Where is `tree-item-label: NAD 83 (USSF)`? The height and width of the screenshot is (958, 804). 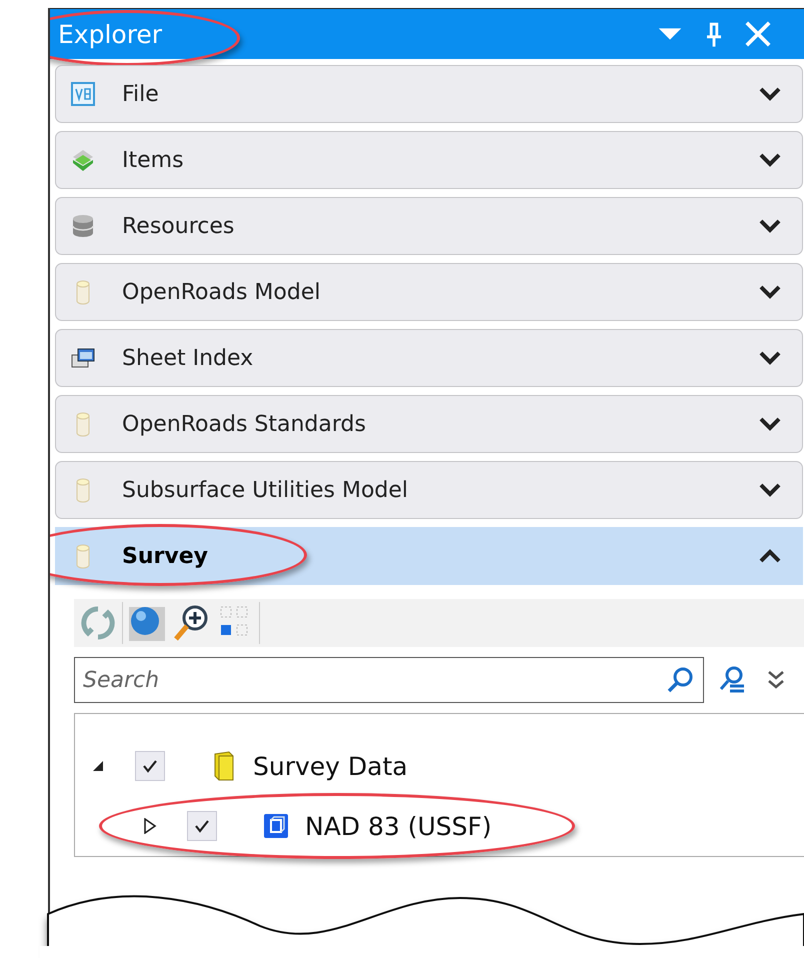
tree-item-label: NAD 83 (USSF) is located at coordinates (398, 826).